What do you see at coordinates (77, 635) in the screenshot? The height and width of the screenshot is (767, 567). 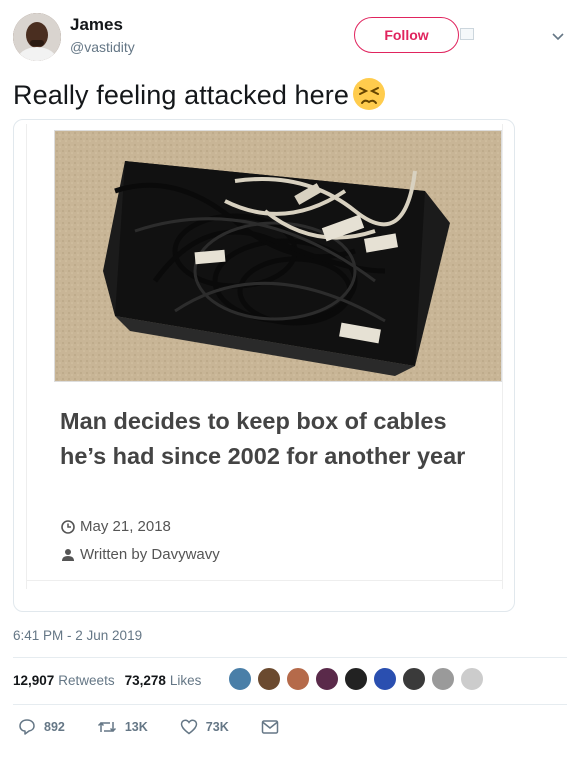 I see `tweet-timestamp: 6:41 PM - 2 Jun 2019` at bounding box center [77, 635].